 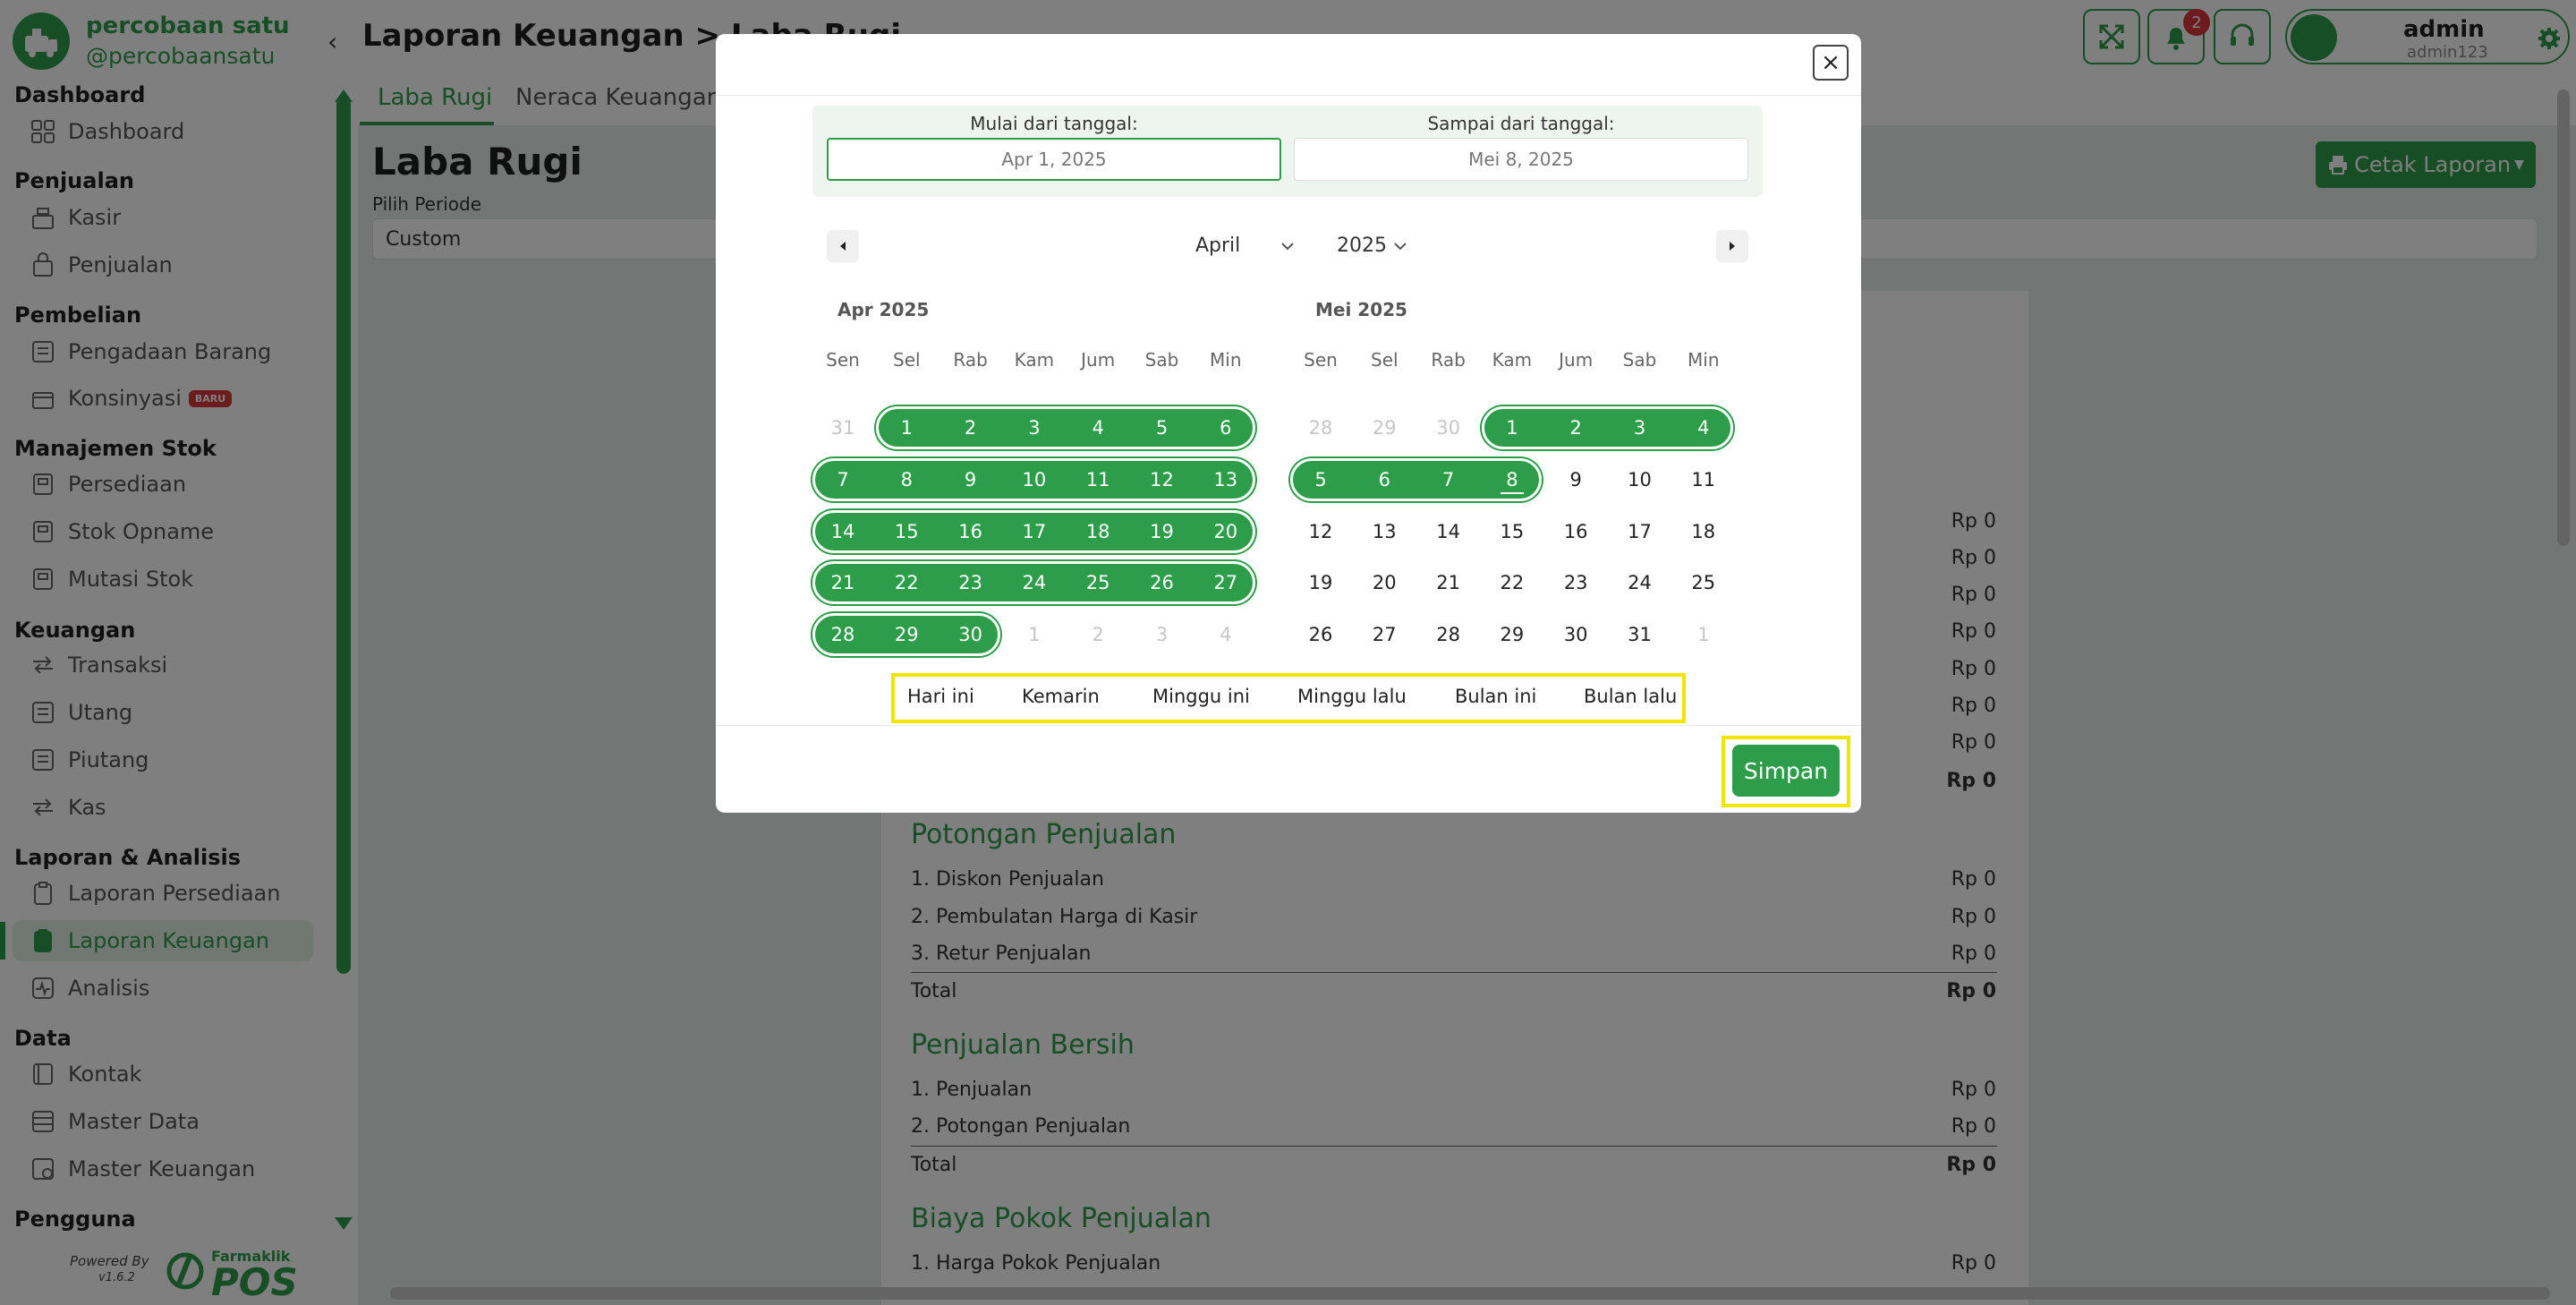 I want to click on caret-left-icon, so click(x=843, y=246).